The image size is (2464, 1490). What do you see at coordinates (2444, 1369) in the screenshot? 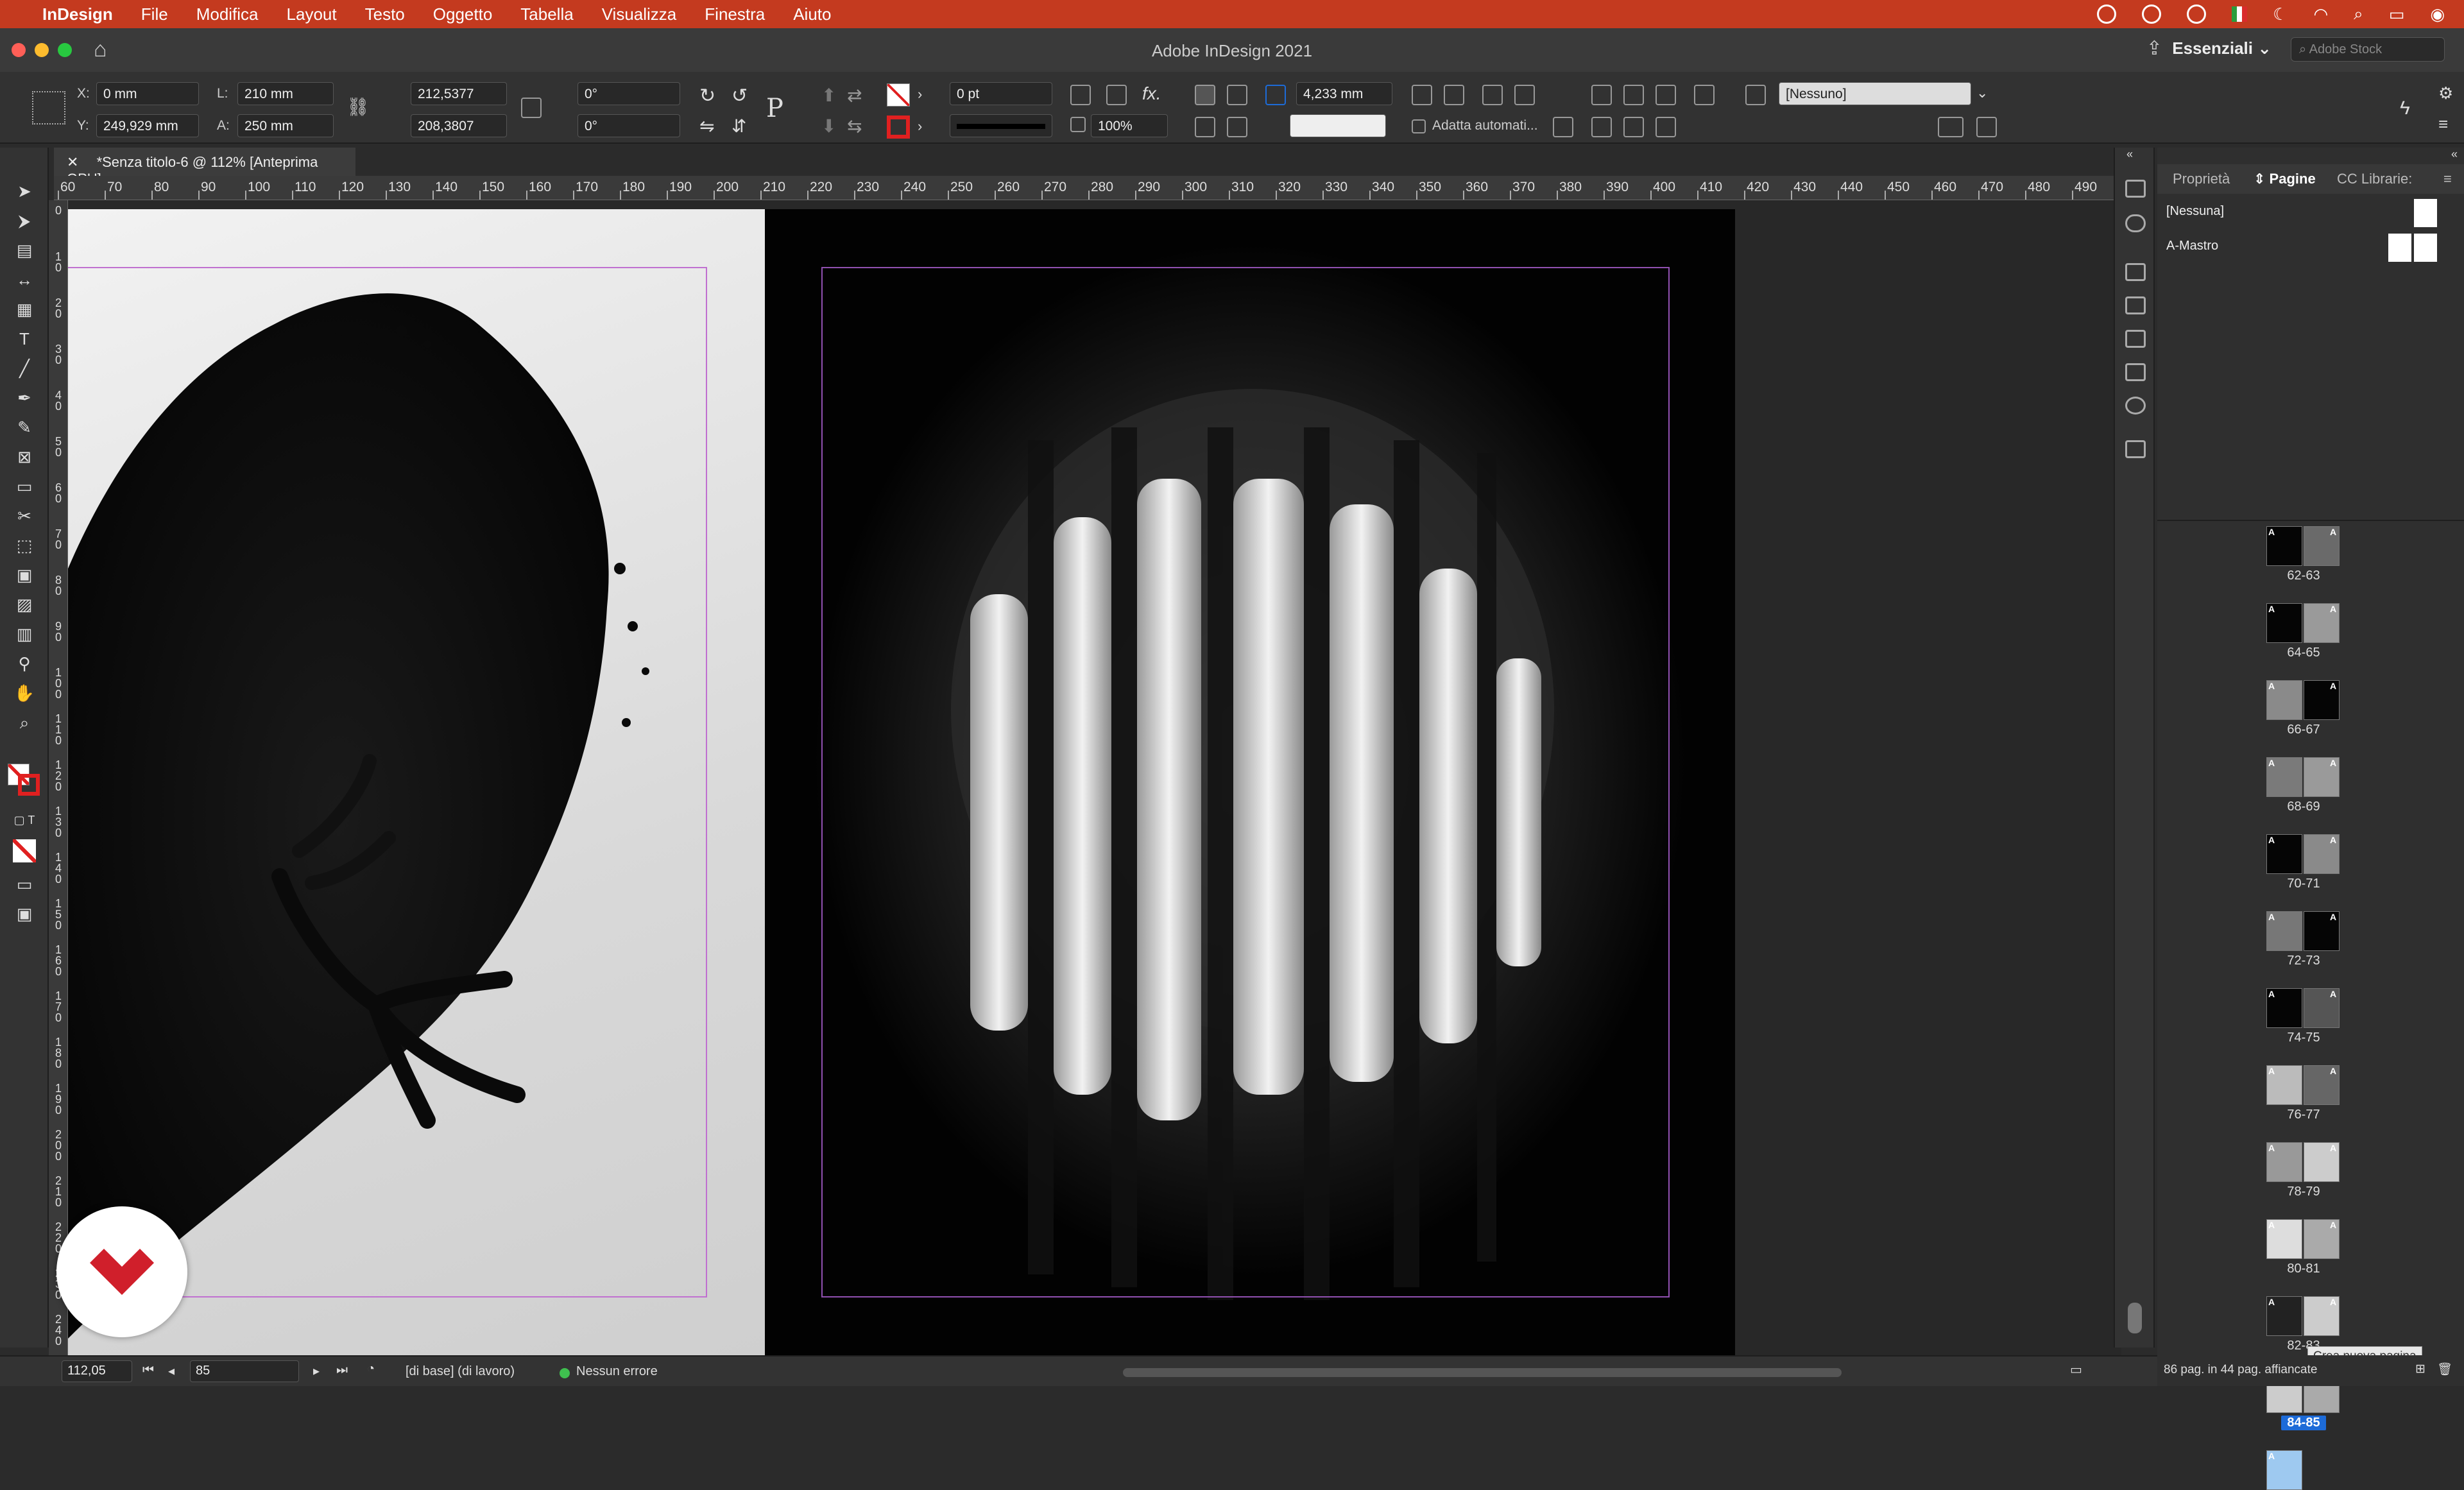
I see `delete-page-icon: 🗑` at bounding box center [2444, 1369].